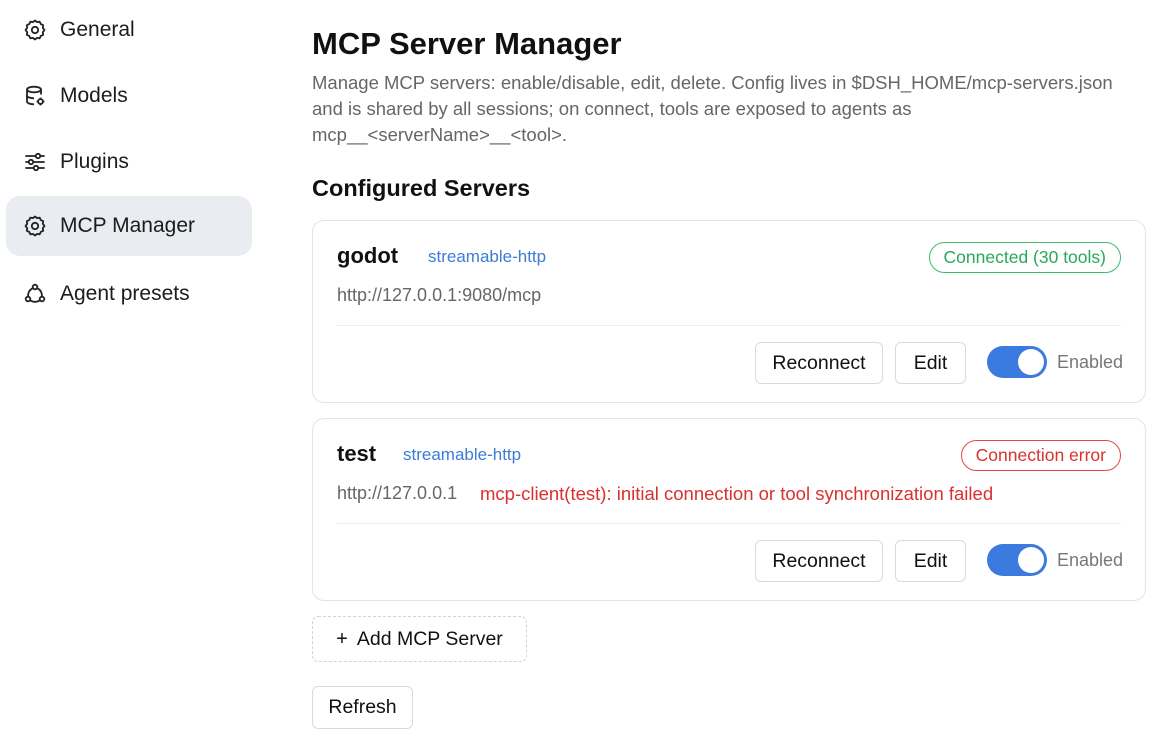 This screenshot has width=1164, height=739. What do you see at coordinates (467, 43) in the screenshot?
I see `page-title: MCP Server Manager` at bounding box center [467, 43].